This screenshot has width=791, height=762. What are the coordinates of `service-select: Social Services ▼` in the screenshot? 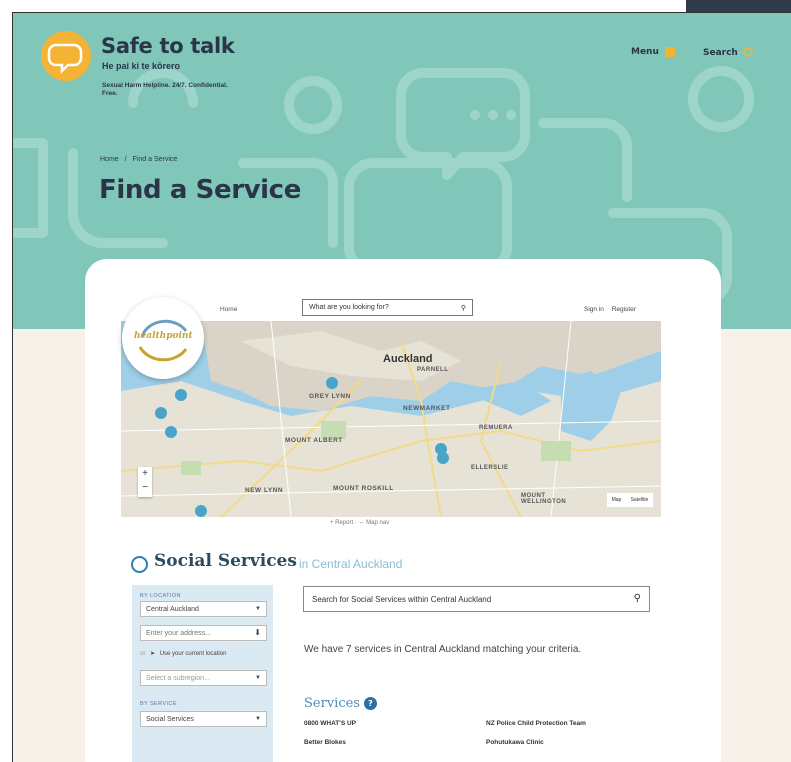 It's located at (203, 719).